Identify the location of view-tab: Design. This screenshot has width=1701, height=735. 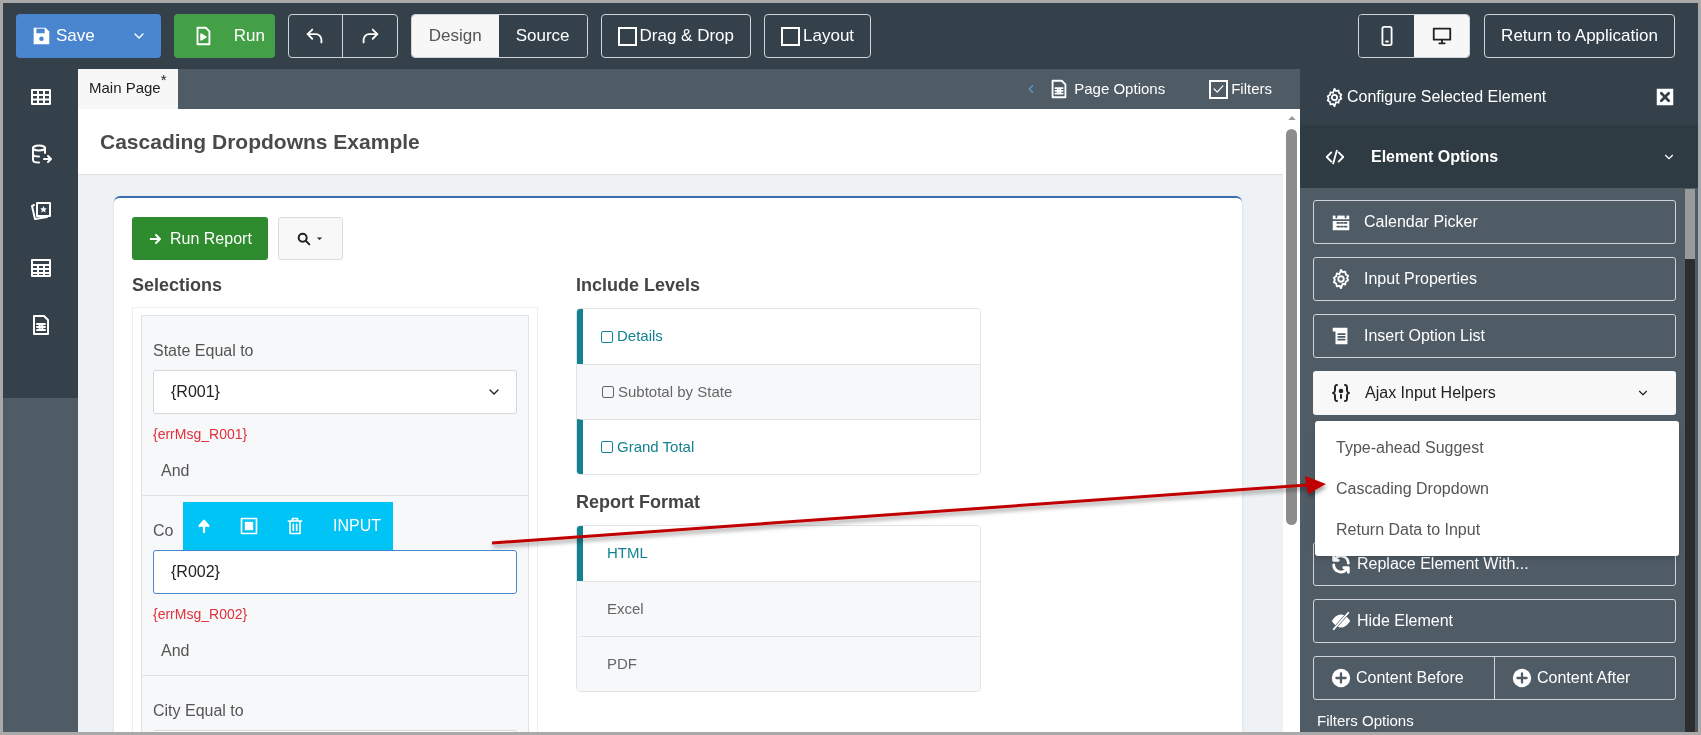
(455, 36).